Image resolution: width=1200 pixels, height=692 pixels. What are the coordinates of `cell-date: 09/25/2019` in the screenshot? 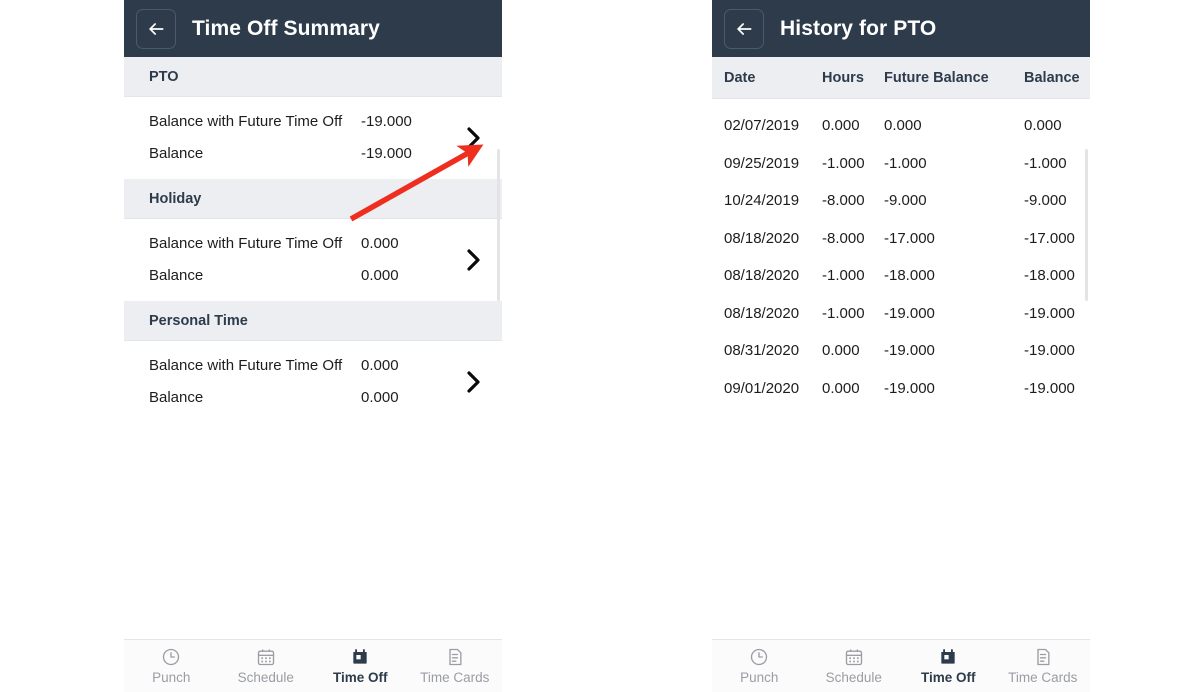 It's located at (762, 163).